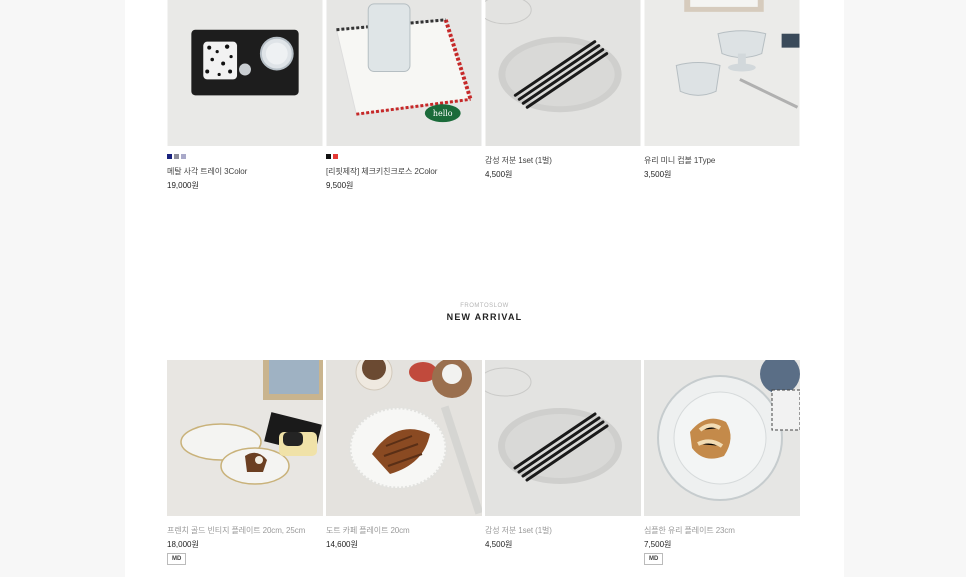  I want to click on swatch-red, so click(335, 156).